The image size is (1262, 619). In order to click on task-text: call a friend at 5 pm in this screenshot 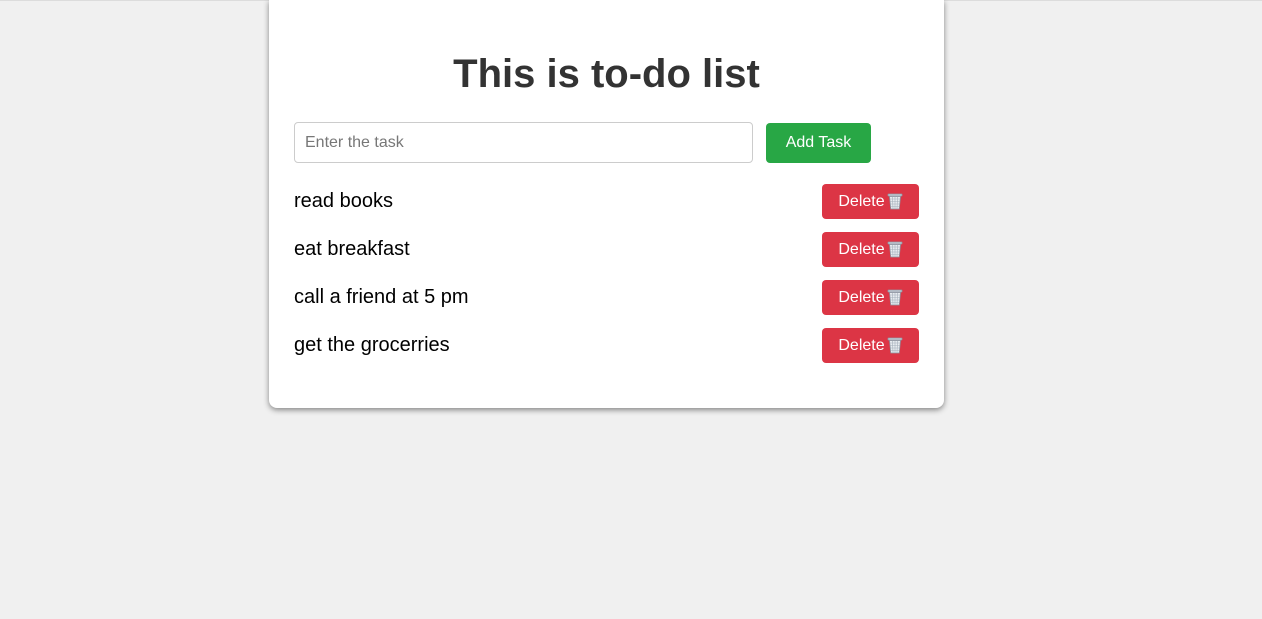, I will do `click(381, 297)`.